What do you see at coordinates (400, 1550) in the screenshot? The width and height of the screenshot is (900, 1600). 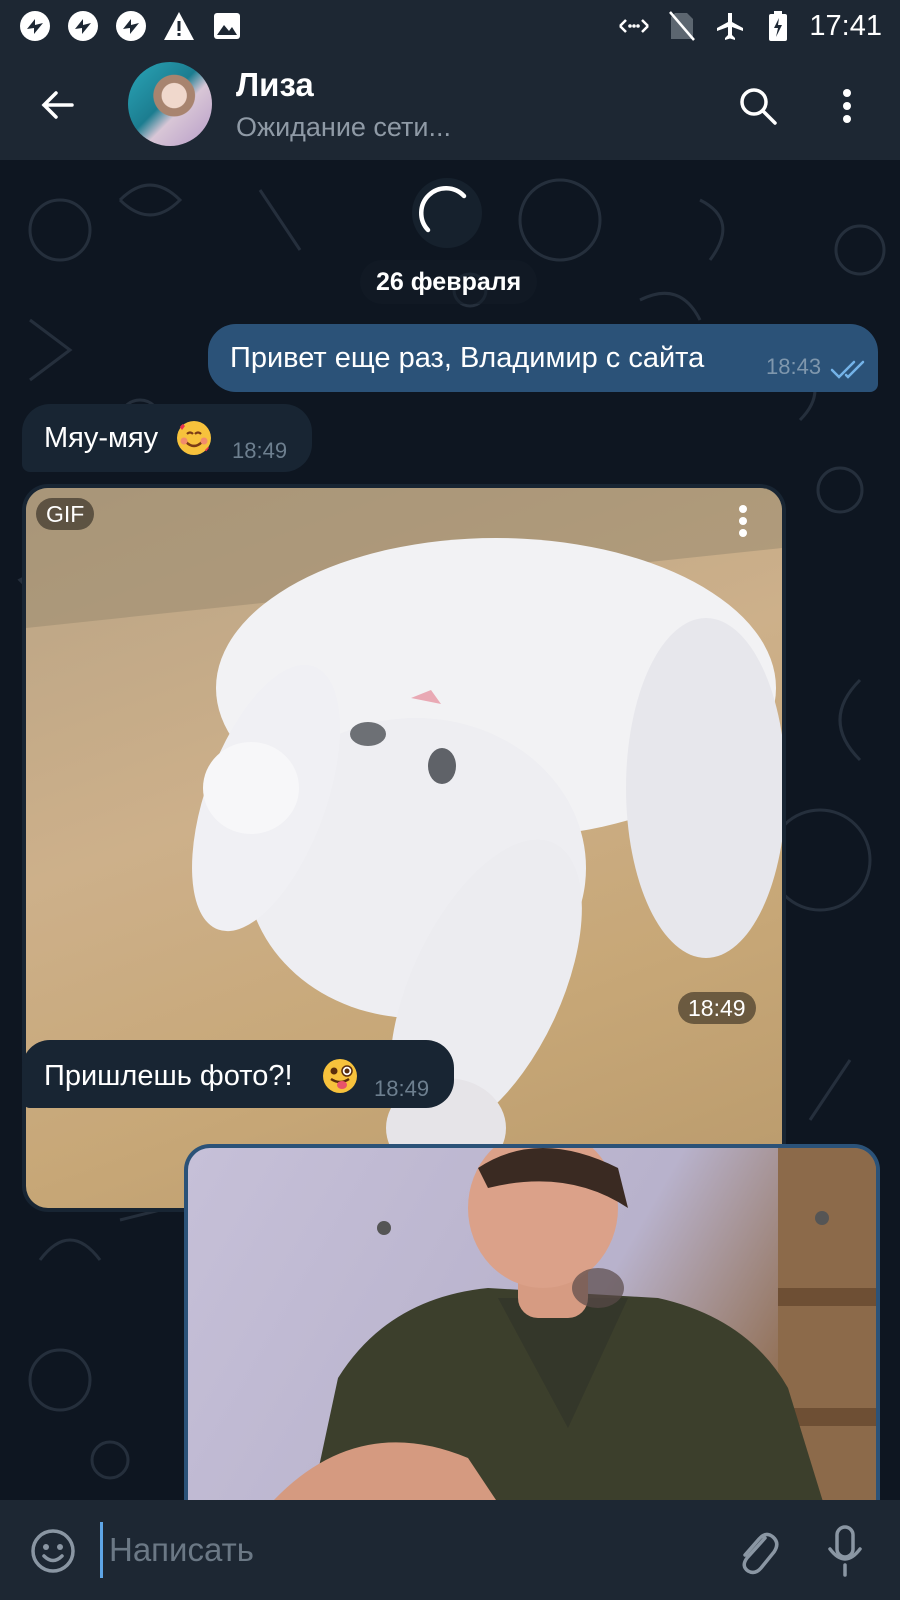 I see `message-input` at bounding box center [400, 1550].